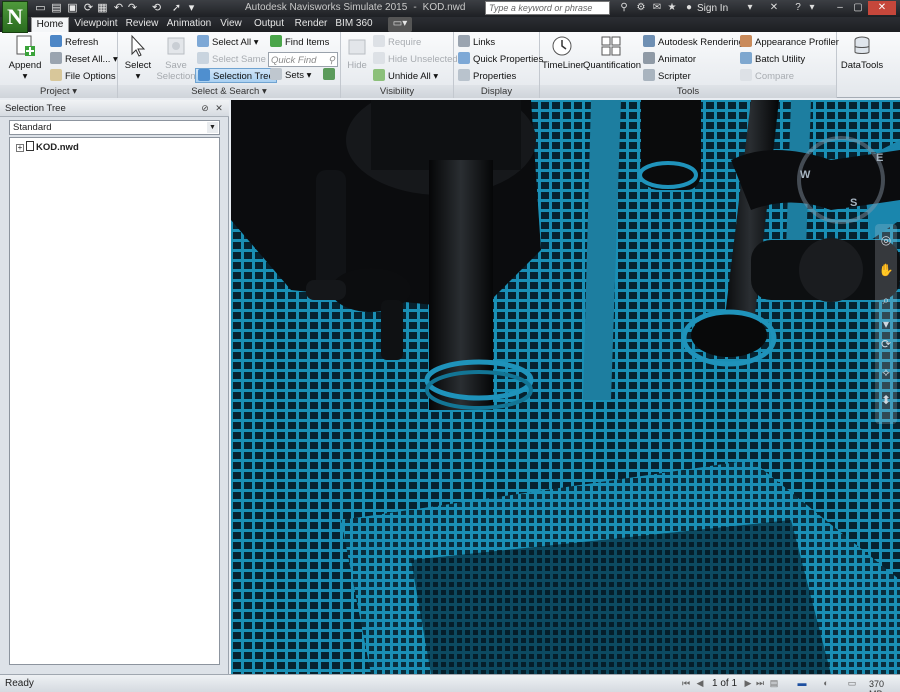 The width and height of the screenshot is (900, 692). I want to click on binoculars-icon: ⚲, so click(624, 8).